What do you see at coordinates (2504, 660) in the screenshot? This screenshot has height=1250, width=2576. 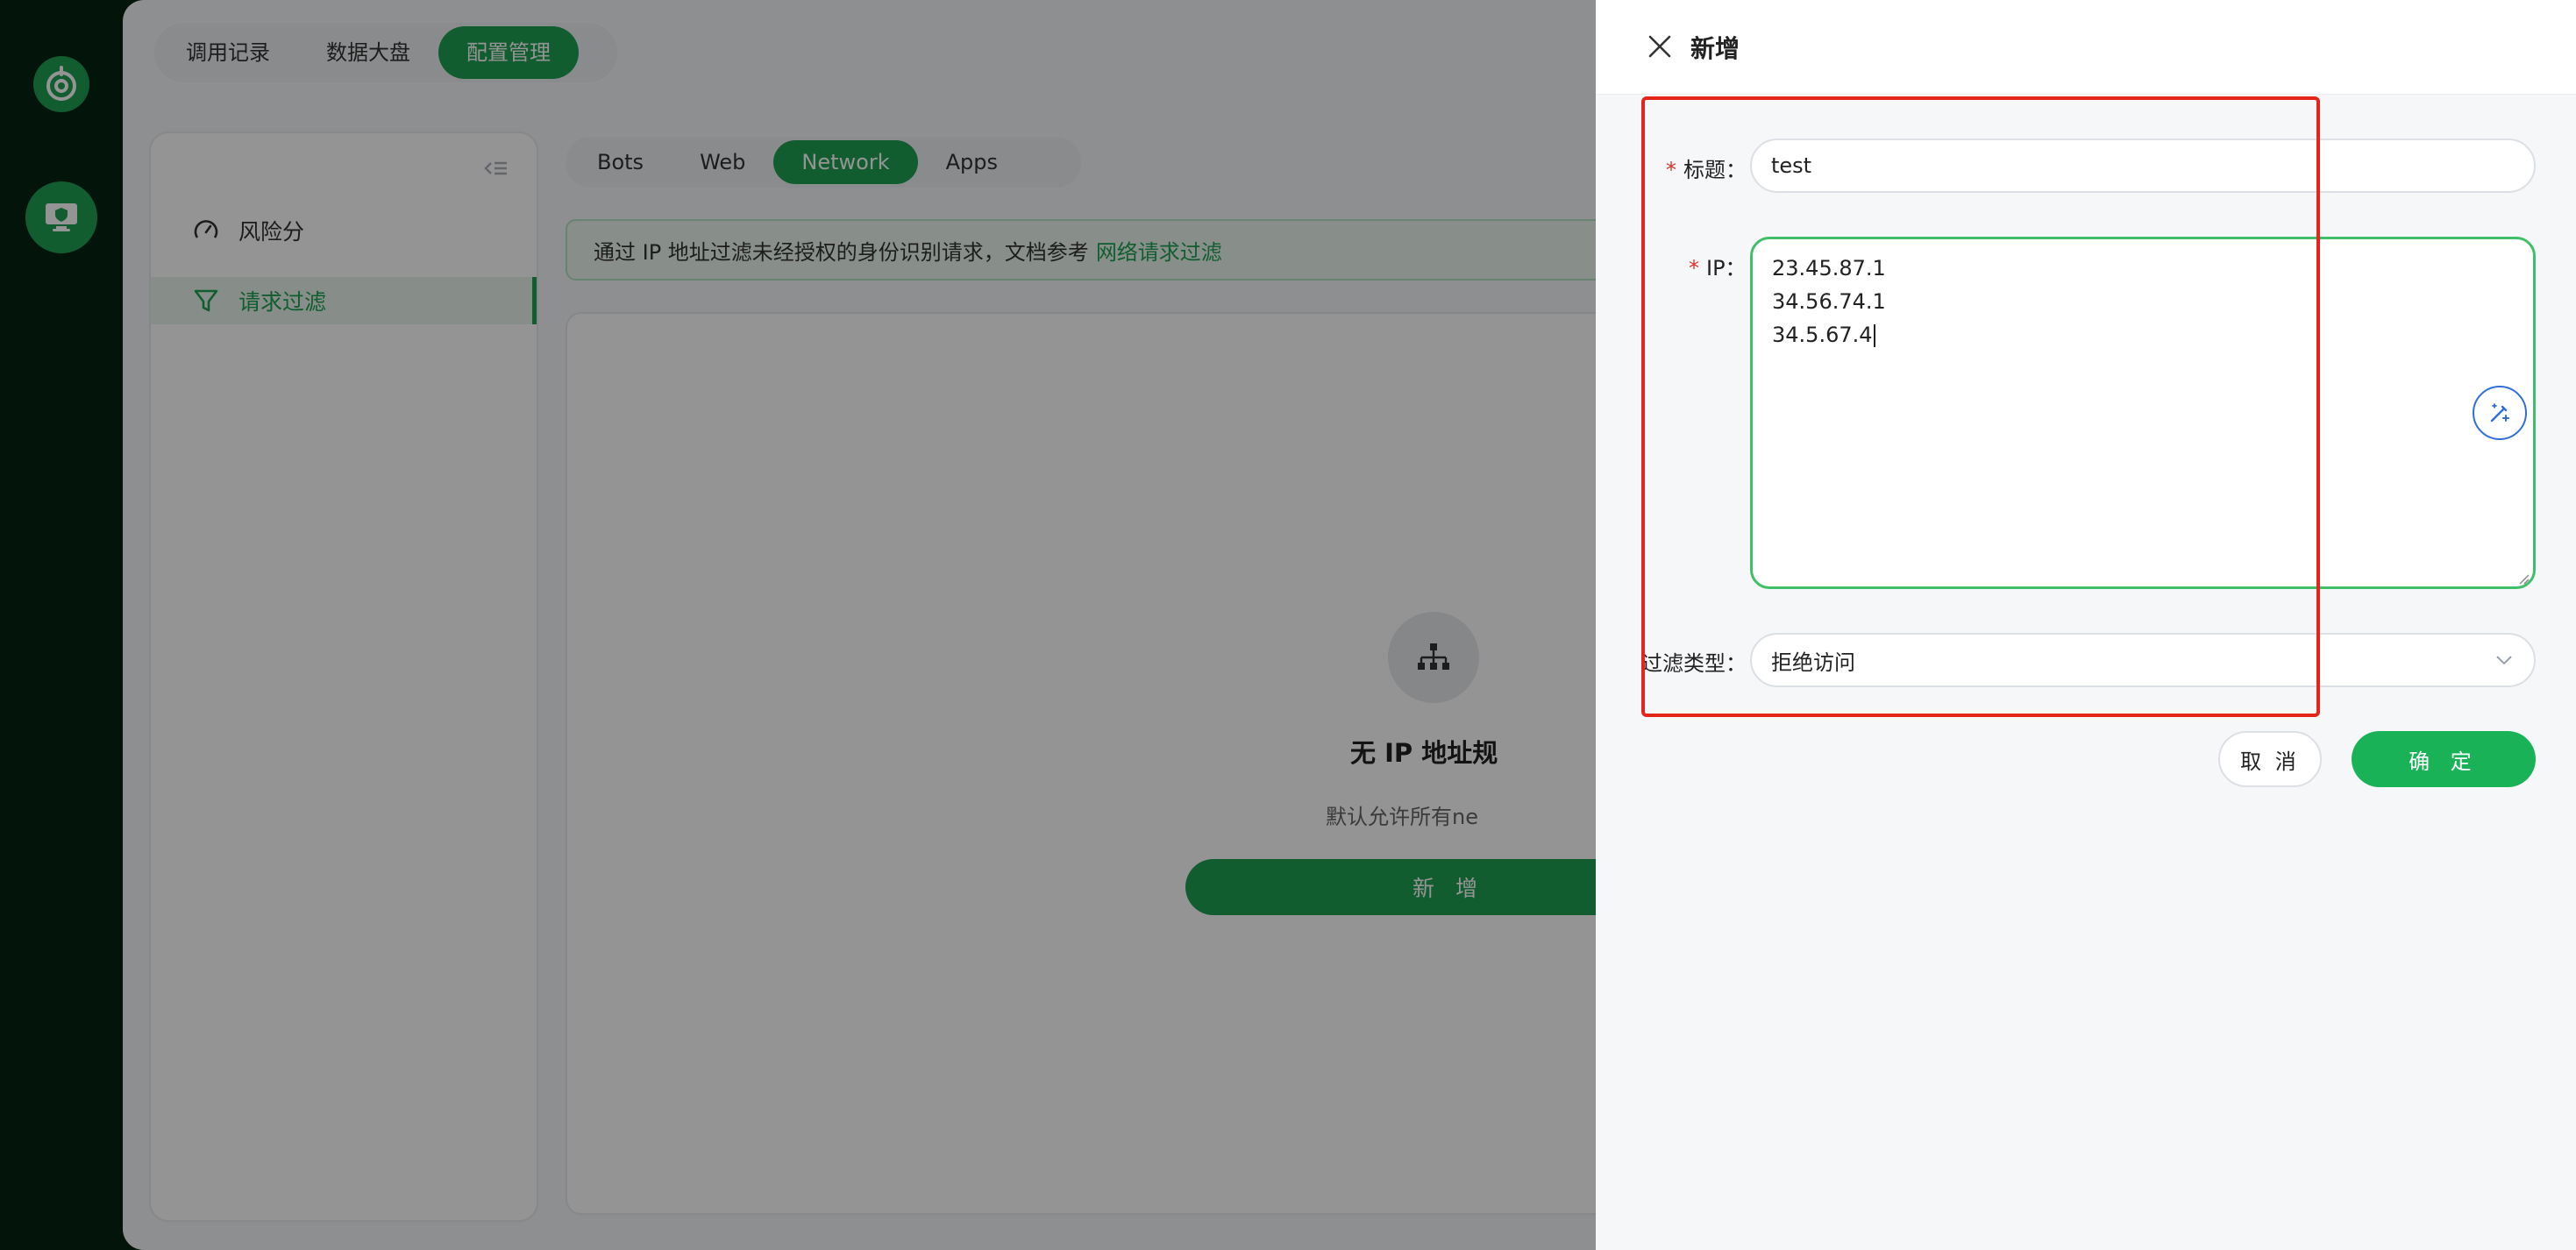 I see `chevron-down-icon` at bounding box center [2504, 660].